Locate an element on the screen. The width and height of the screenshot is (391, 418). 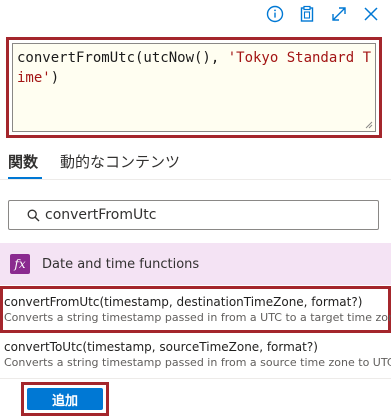
code-prefix: convertFromUtc(utcNow(), is located at coordinates (122, 58).